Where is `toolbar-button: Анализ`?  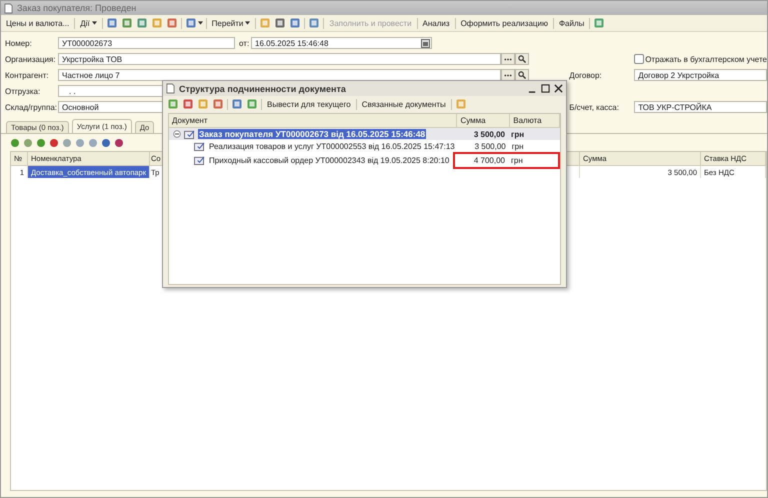
toolbar-button: Анализ is located at coordinates (436, 23).